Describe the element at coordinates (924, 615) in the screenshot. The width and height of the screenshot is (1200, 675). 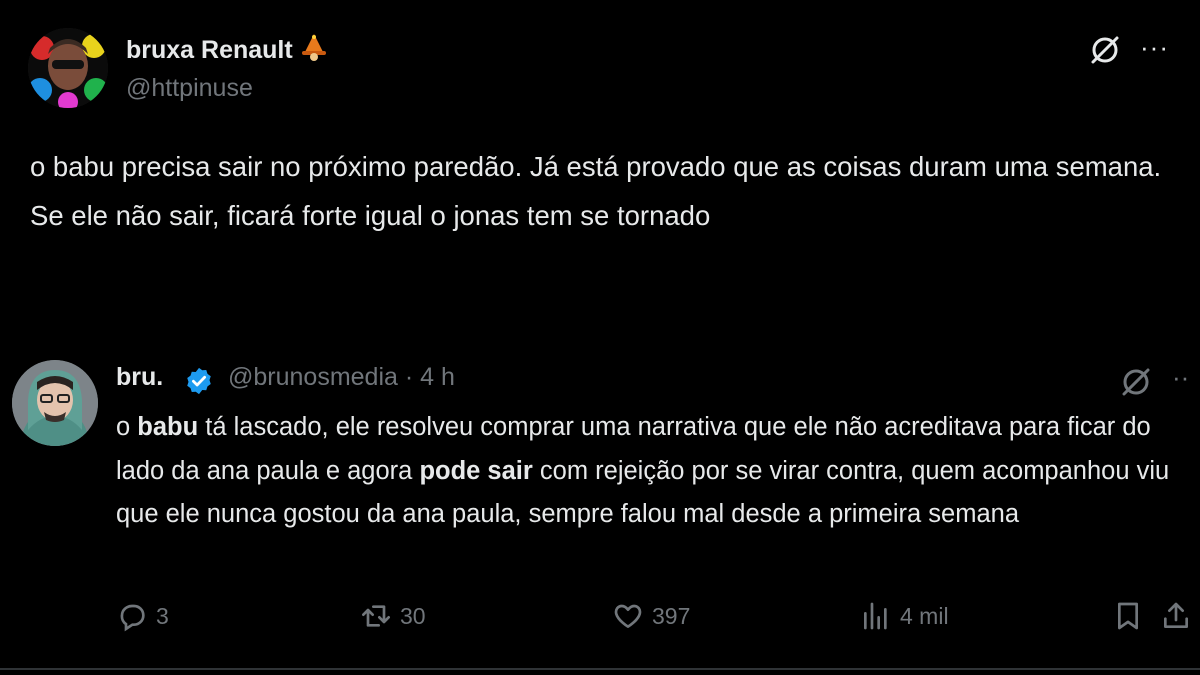
I see `views-count: 4 mil` at that location.